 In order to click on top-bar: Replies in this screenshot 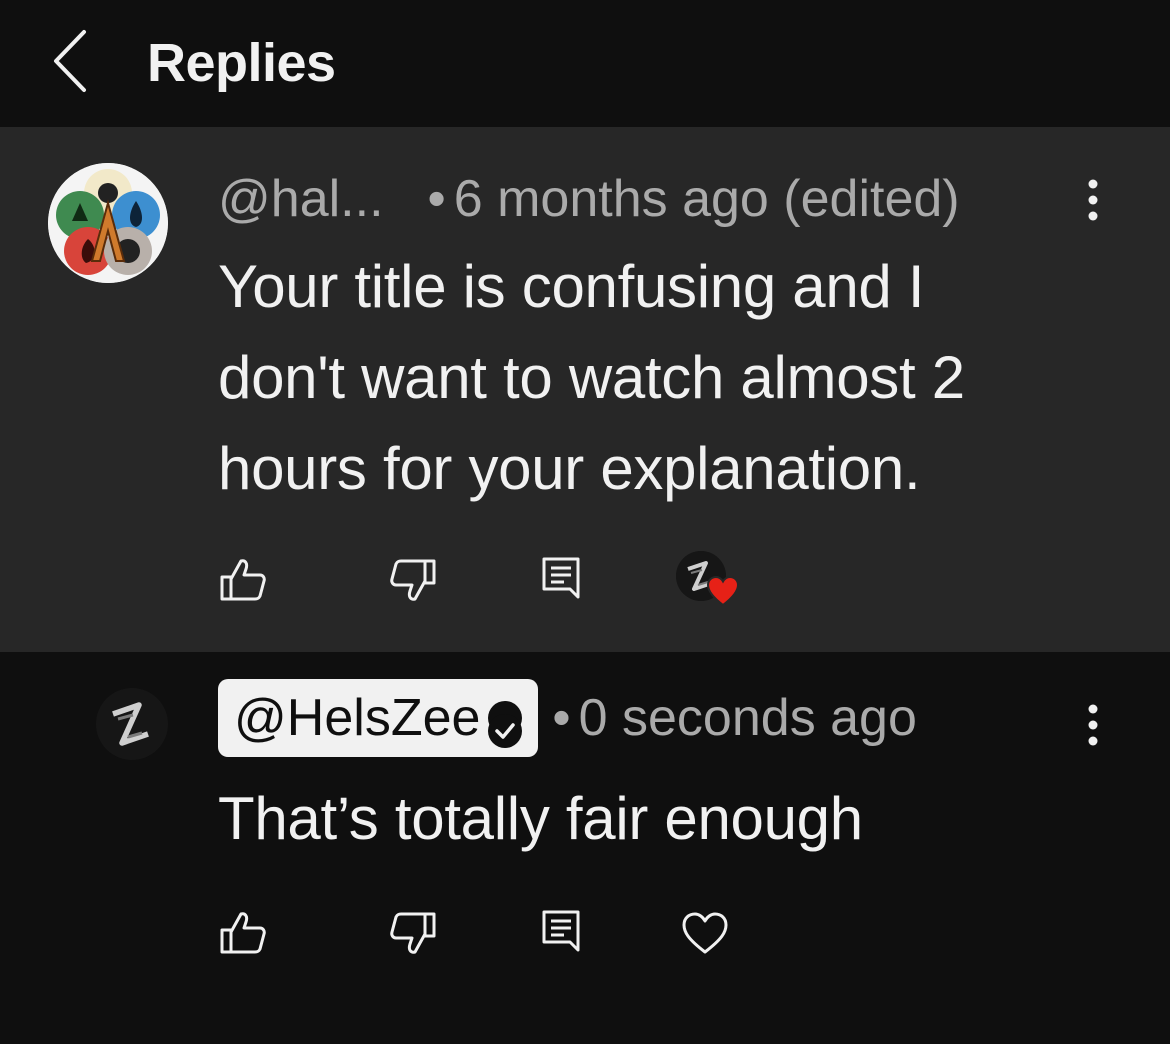, I will do `click(585, 63)`.